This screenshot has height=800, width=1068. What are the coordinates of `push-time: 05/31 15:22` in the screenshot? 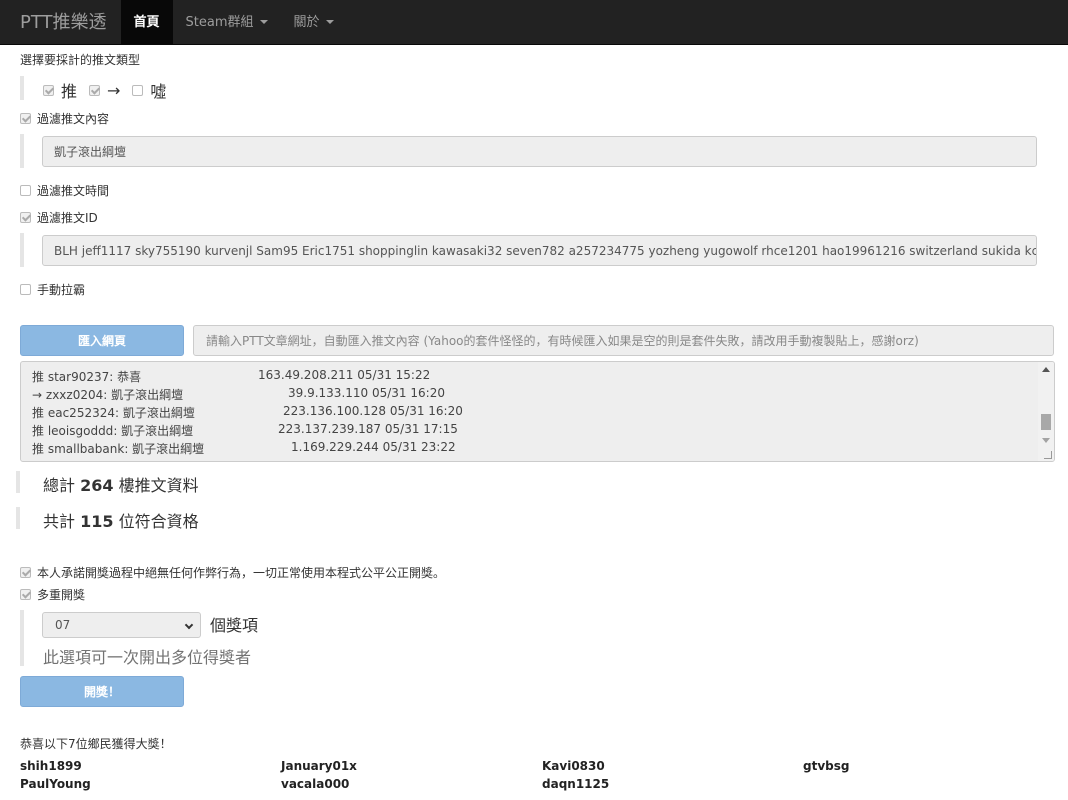 It's located at (394, 375).